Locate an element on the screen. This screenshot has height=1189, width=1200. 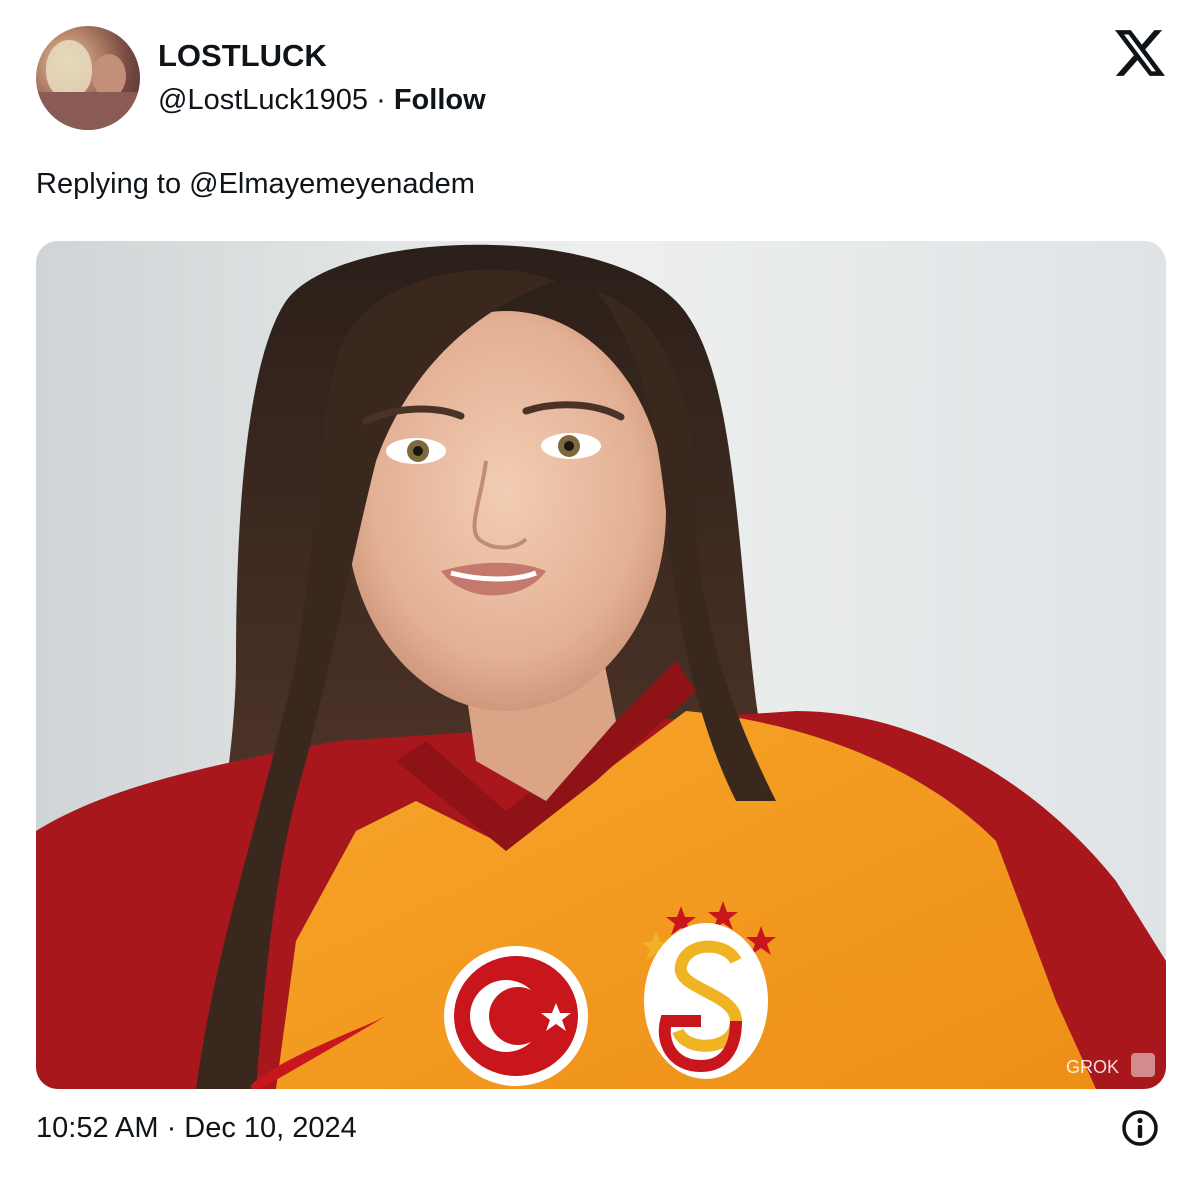
reply-context: Replying to @Elmayemeyenadem is located at coordinates (255, 184).